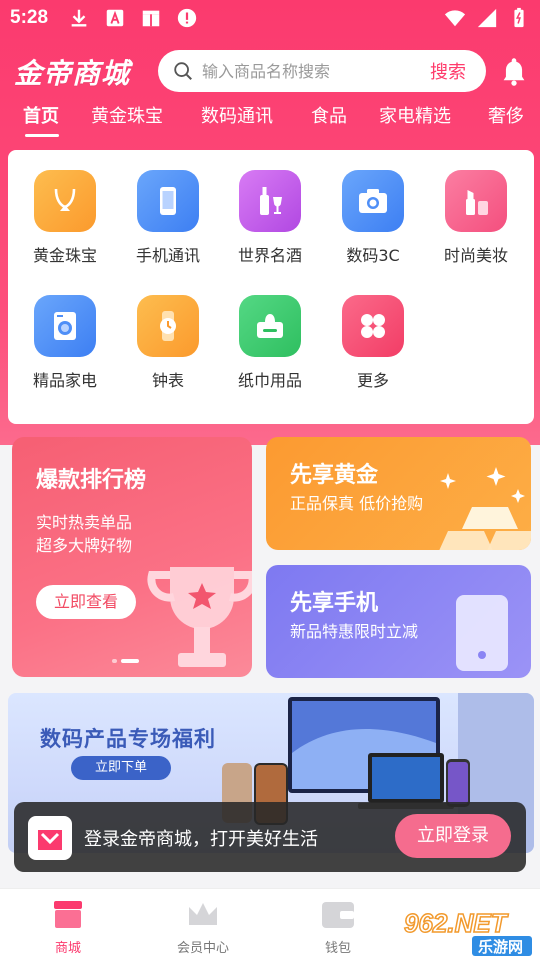 The image size is (540, 960). What do you see at coordinates (202, 948) in the screenshot?
I see `tabbar-label: 会员中心` at bounding box center [202, 948].